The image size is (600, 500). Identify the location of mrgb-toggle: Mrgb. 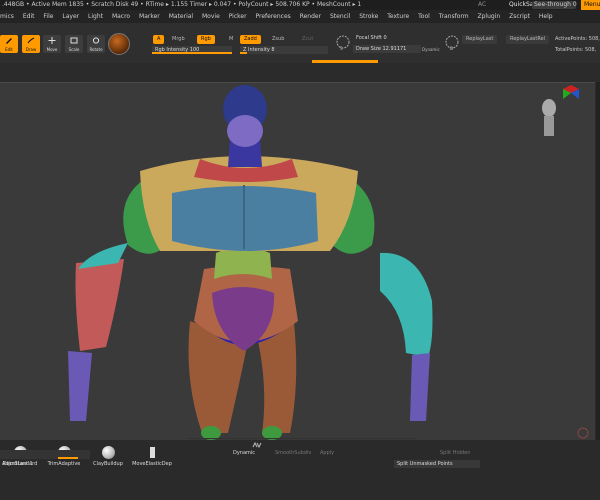
(178, 39).